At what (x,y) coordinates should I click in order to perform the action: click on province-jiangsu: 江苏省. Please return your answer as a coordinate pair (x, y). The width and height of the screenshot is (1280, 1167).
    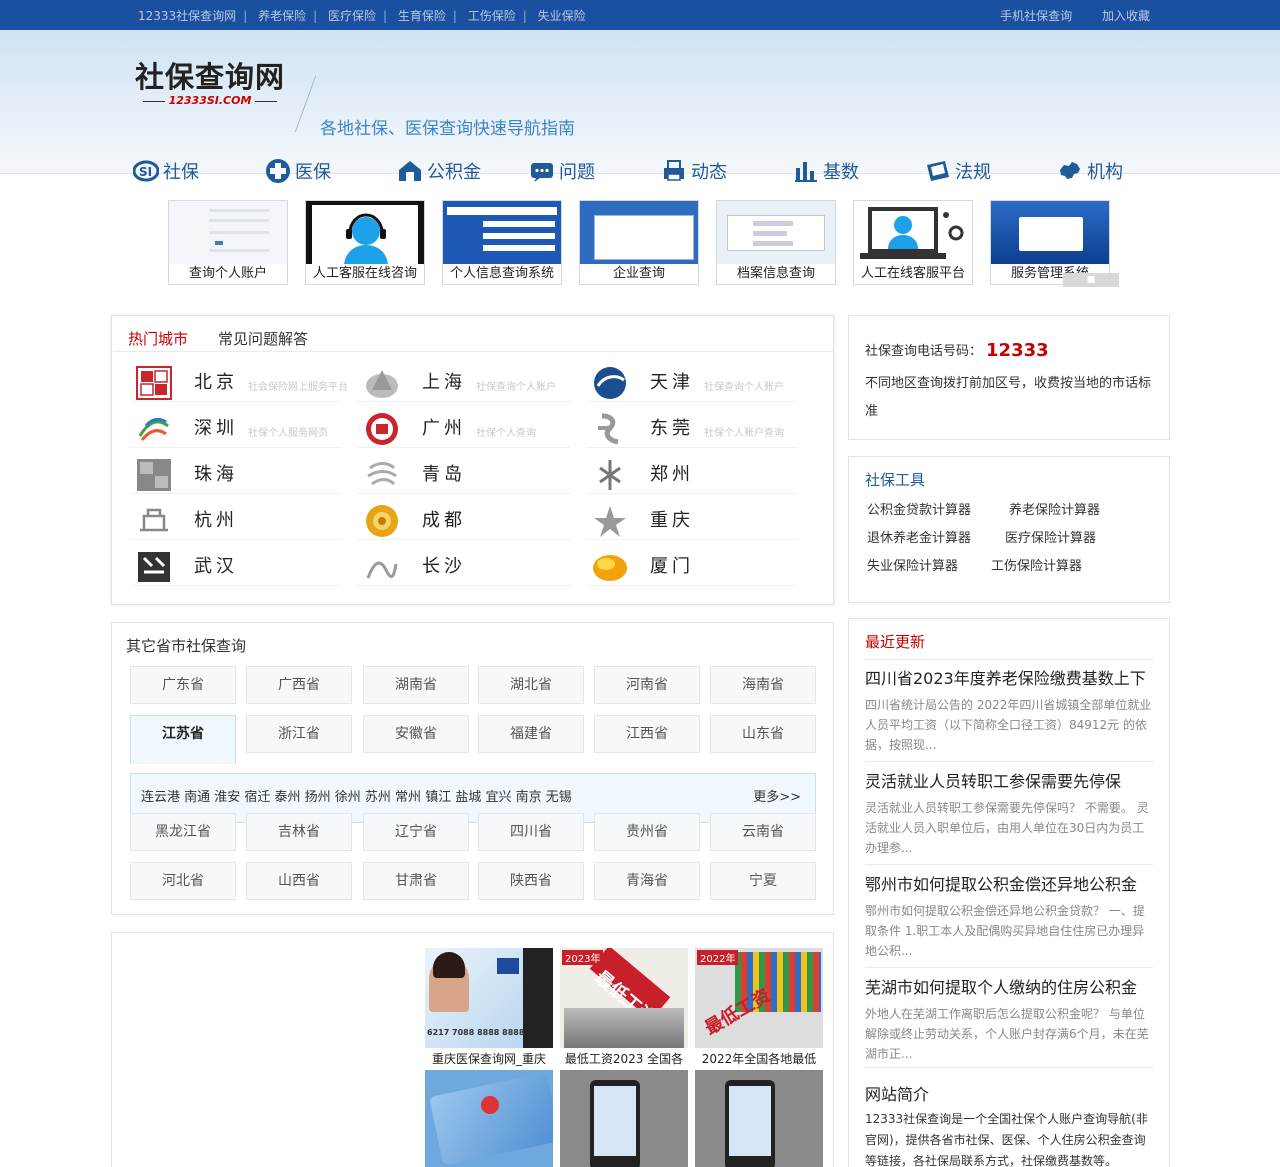
    Looking at the image, I should click on (183, 739).